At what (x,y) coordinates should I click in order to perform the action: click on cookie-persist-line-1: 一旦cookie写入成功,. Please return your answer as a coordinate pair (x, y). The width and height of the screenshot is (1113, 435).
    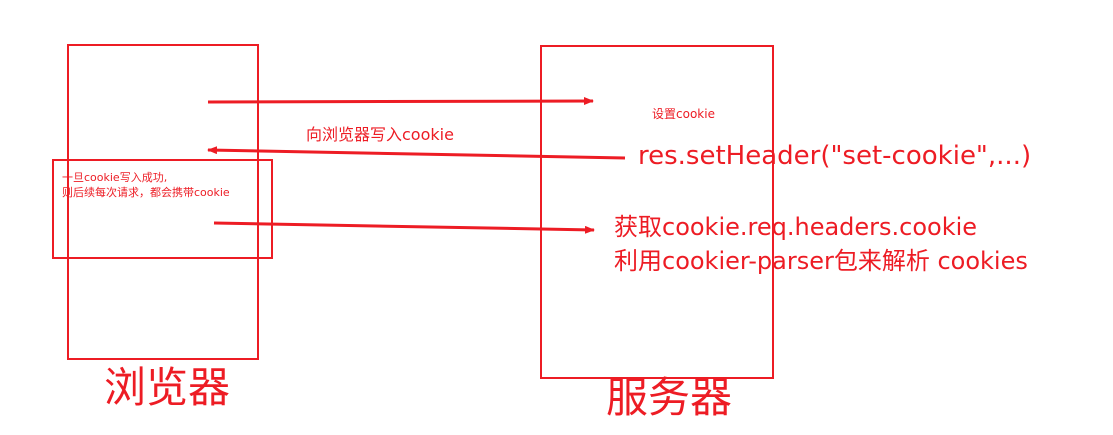
    Looking at the image, I should click on (115, 177).